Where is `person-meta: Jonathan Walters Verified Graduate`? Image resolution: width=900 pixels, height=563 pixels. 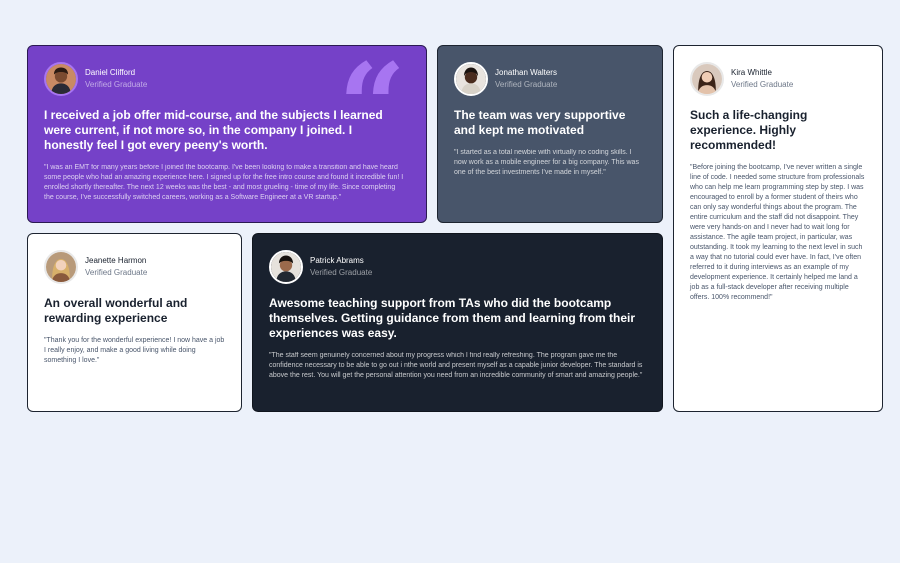
person-meta: Jonathan Walters Verified Graduate is located at coordinates (526, 79).